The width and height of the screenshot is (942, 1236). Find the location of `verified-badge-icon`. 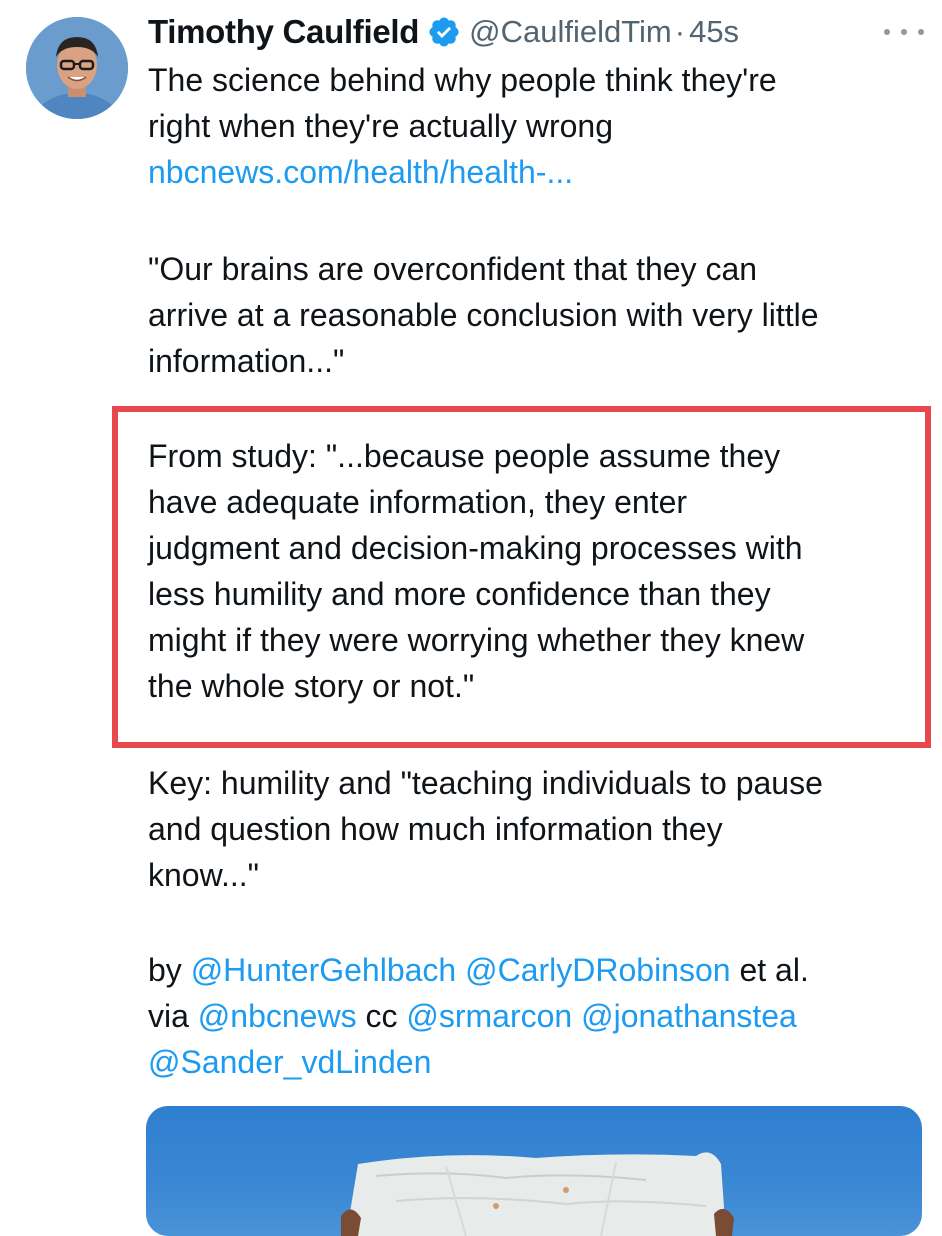

verified-badge-icon is located at coordinates (444, 32).